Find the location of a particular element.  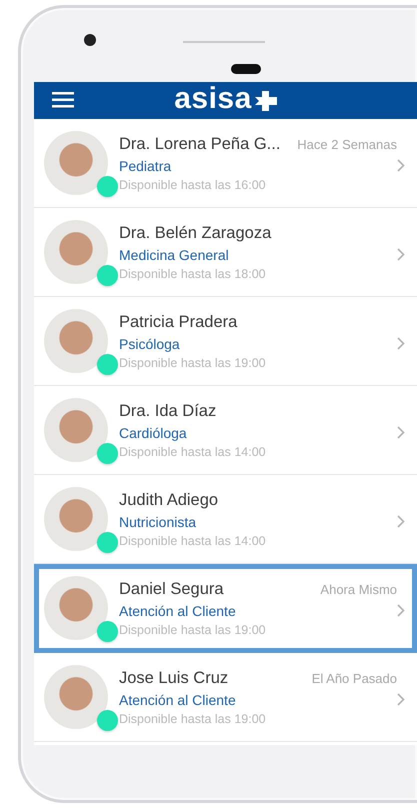

contact-row: Jose Luis Cruz El Año Pasado Atención al Cliente Disponible hasta las 19:00 is located at coordinates (225, 697).